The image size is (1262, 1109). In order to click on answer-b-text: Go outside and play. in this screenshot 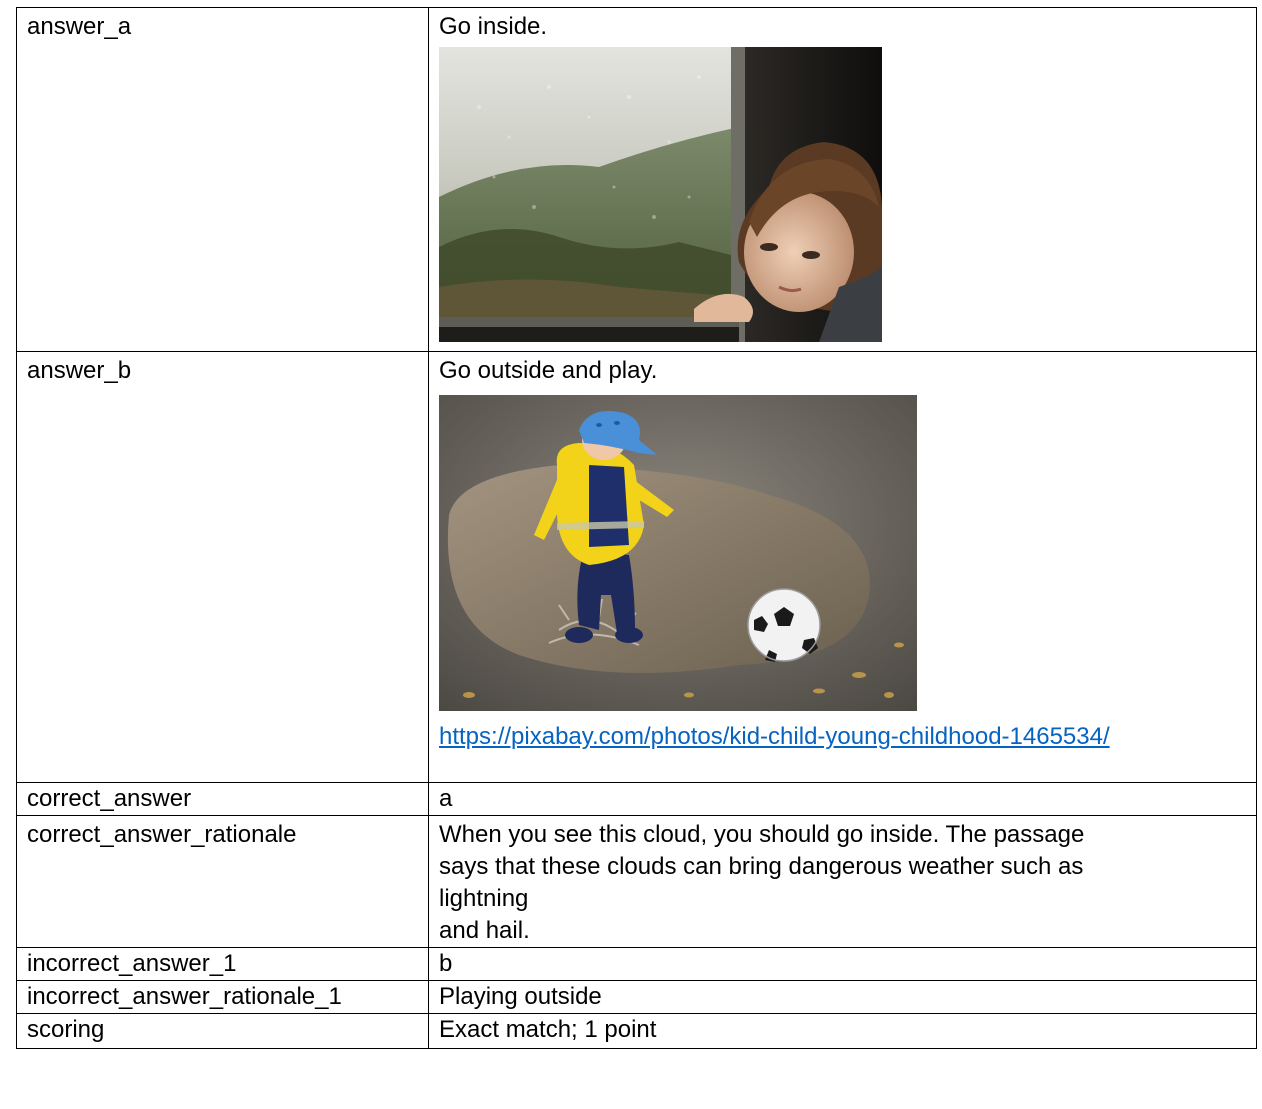, I will do `click(548, 370)`.